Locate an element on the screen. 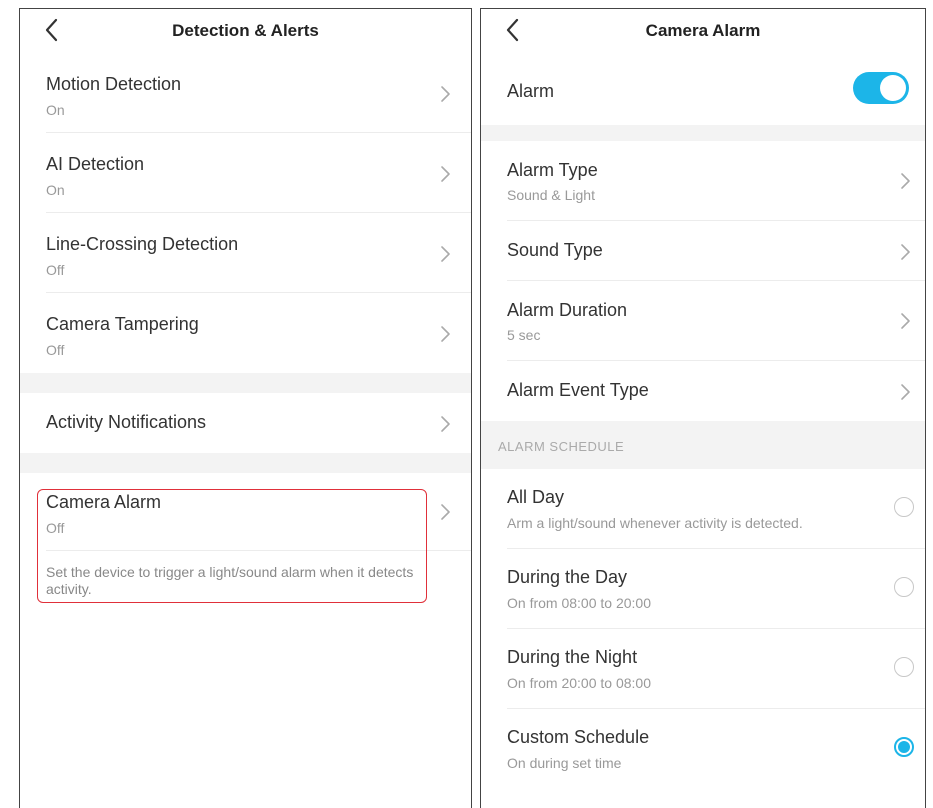  toggle-knob is located at coordinates (893, 88).